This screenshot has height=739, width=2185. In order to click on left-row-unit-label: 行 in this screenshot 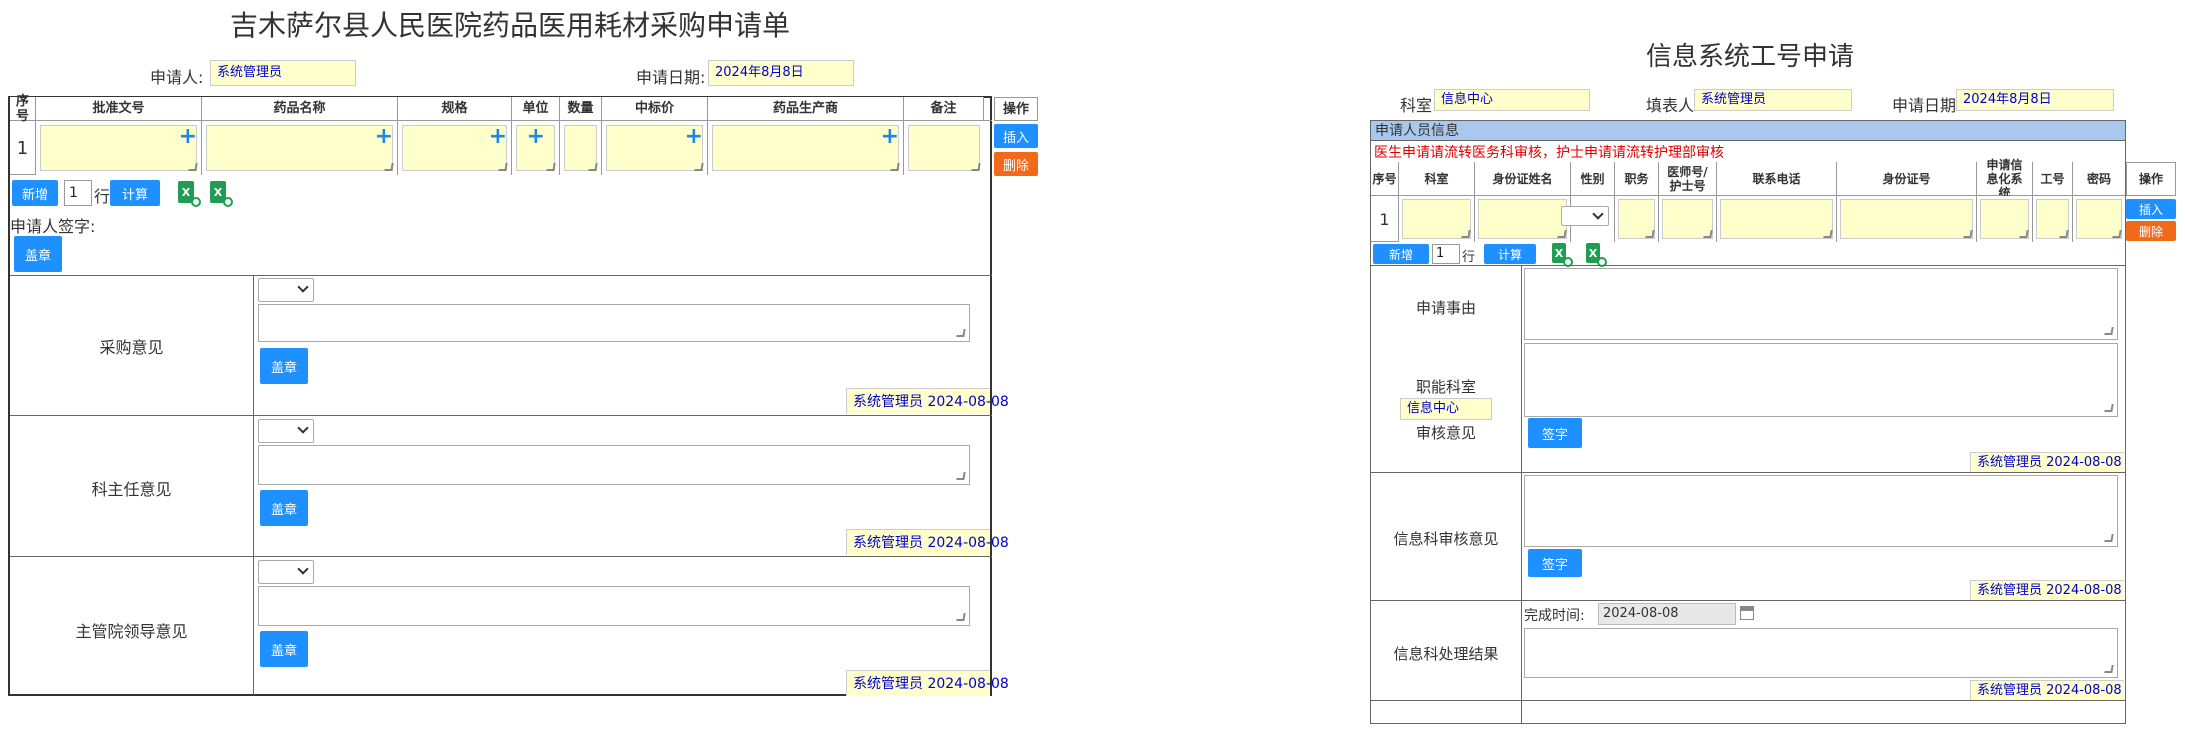, I will do `click(102, 196)`.